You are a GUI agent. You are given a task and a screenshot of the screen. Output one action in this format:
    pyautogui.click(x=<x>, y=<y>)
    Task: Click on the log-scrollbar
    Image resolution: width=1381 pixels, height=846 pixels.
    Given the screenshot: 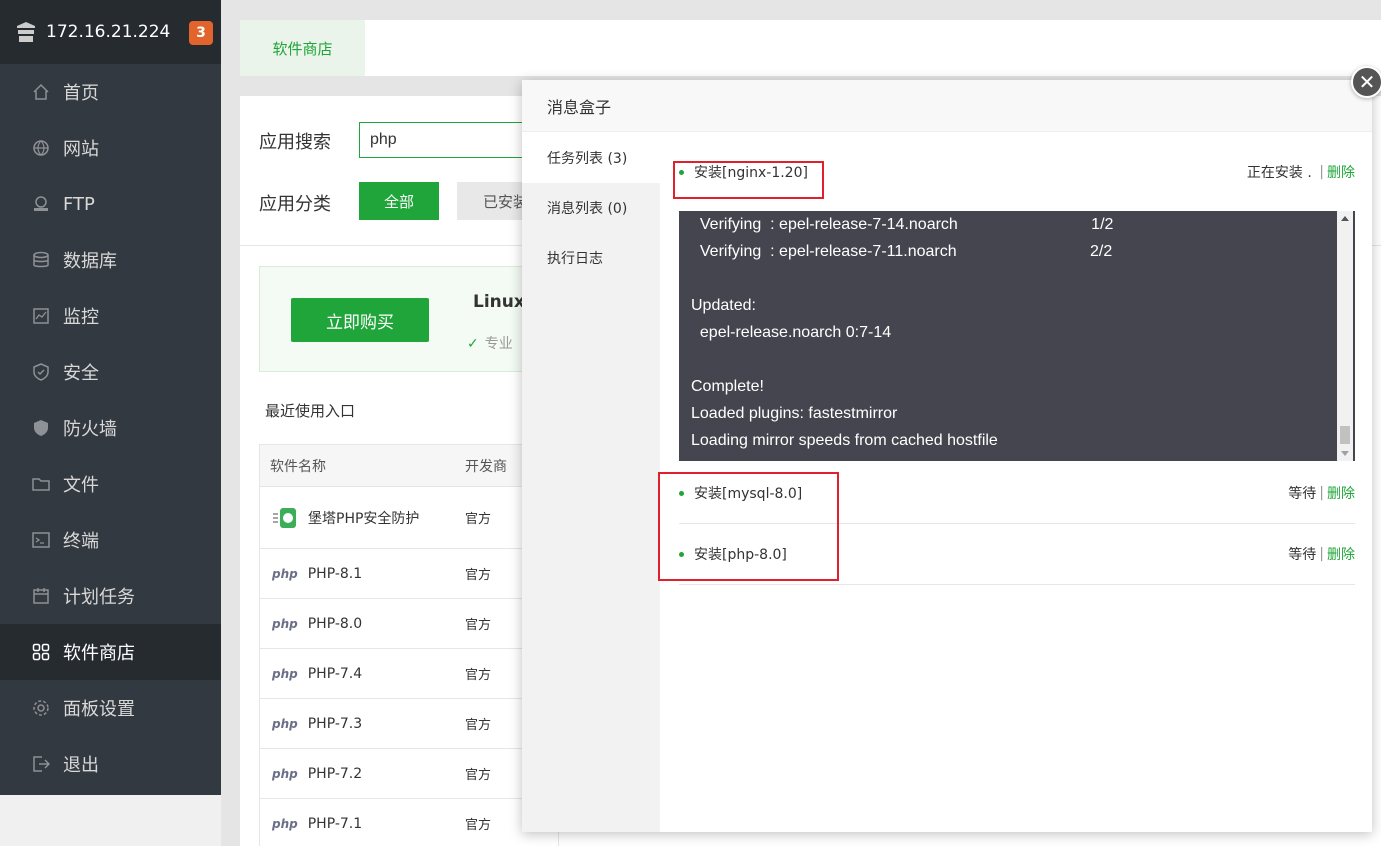 What is the action you would take?
    pyautogui.click(x=1345, y=336)
    